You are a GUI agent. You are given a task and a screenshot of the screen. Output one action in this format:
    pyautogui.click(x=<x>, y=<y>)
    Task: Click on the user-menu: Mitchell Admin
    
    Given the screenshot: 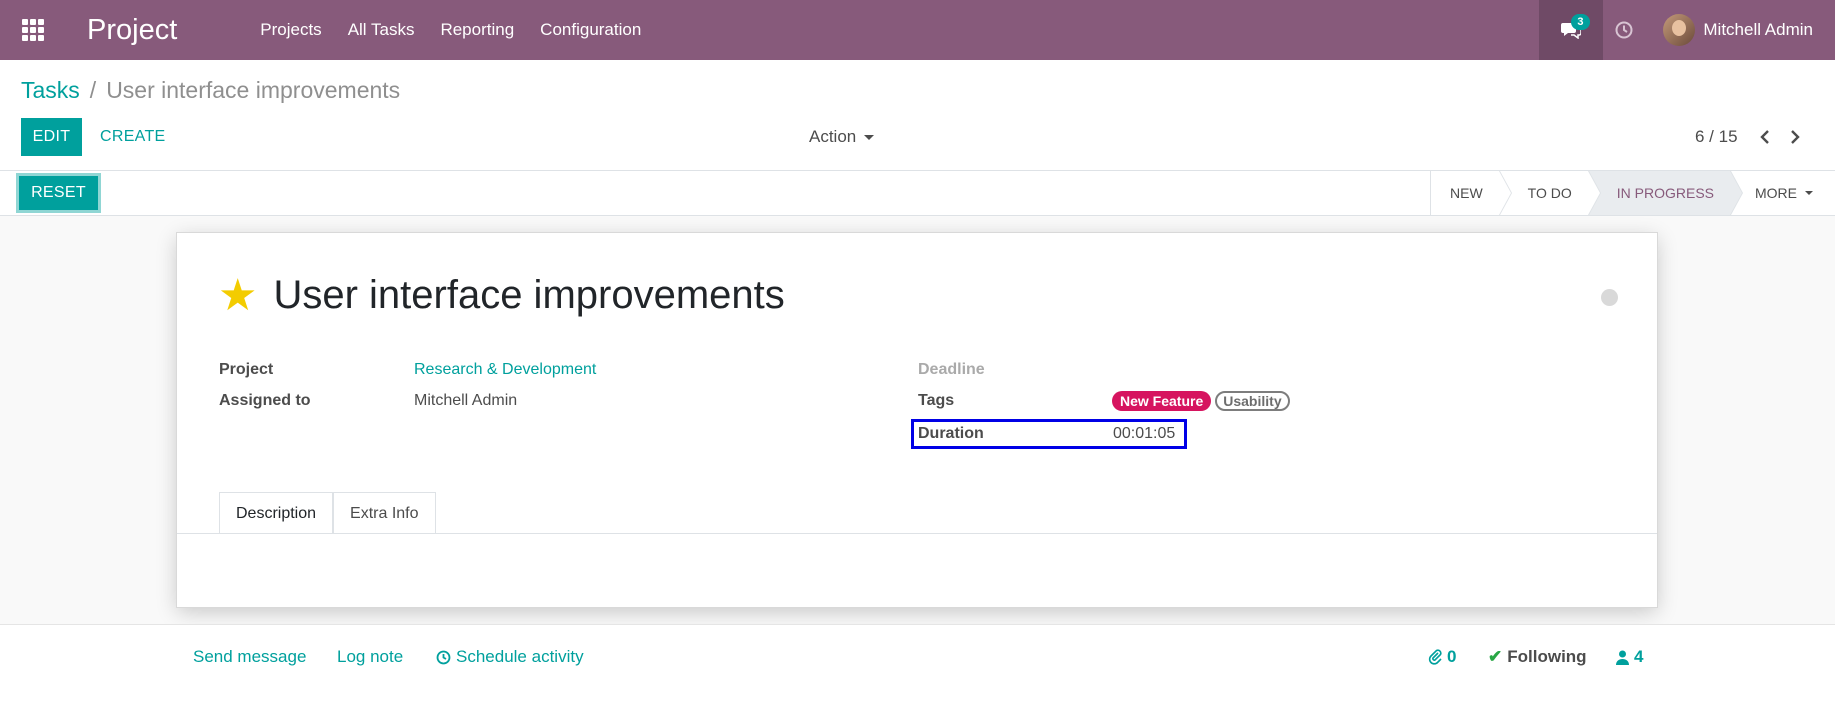 What is the action you would take?
    pyautogui.click(x=1740, y=30)
    